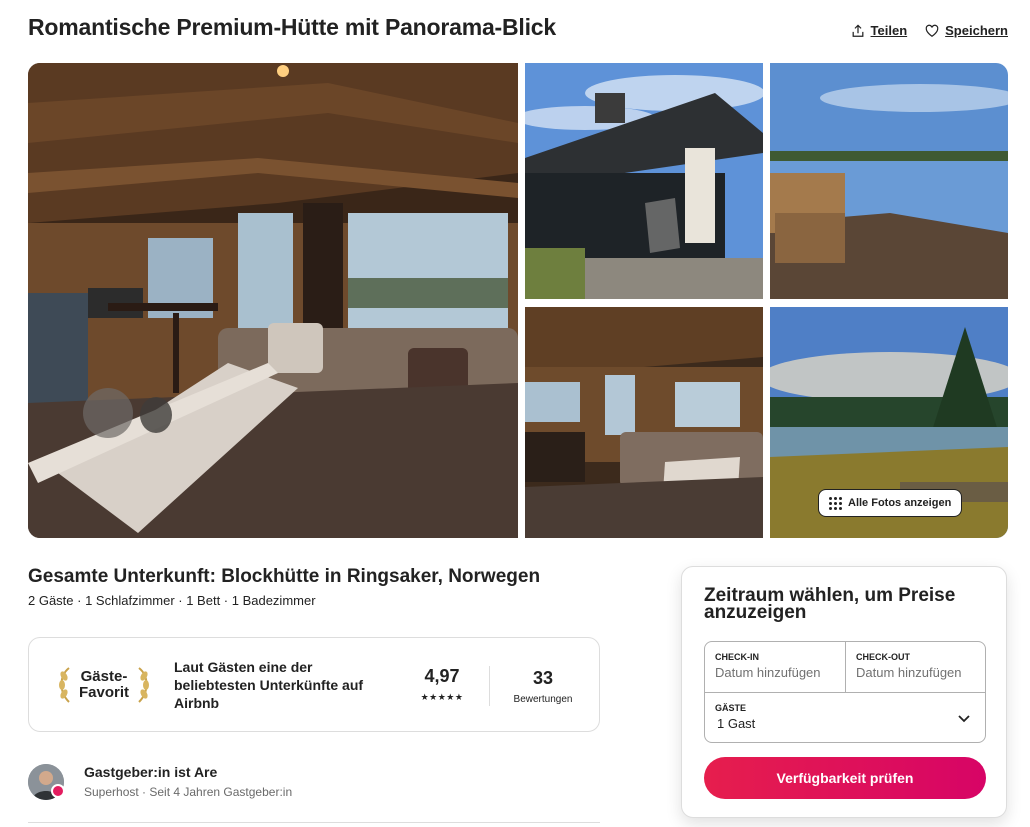 Image resolution: width=1030 pixels, height=827 pixels. Describe the element at coordinates (188, 792) in the screenshot. I see `host-meta: Superhost · Seit 4 Jahren Gastgeber:in` at that location.